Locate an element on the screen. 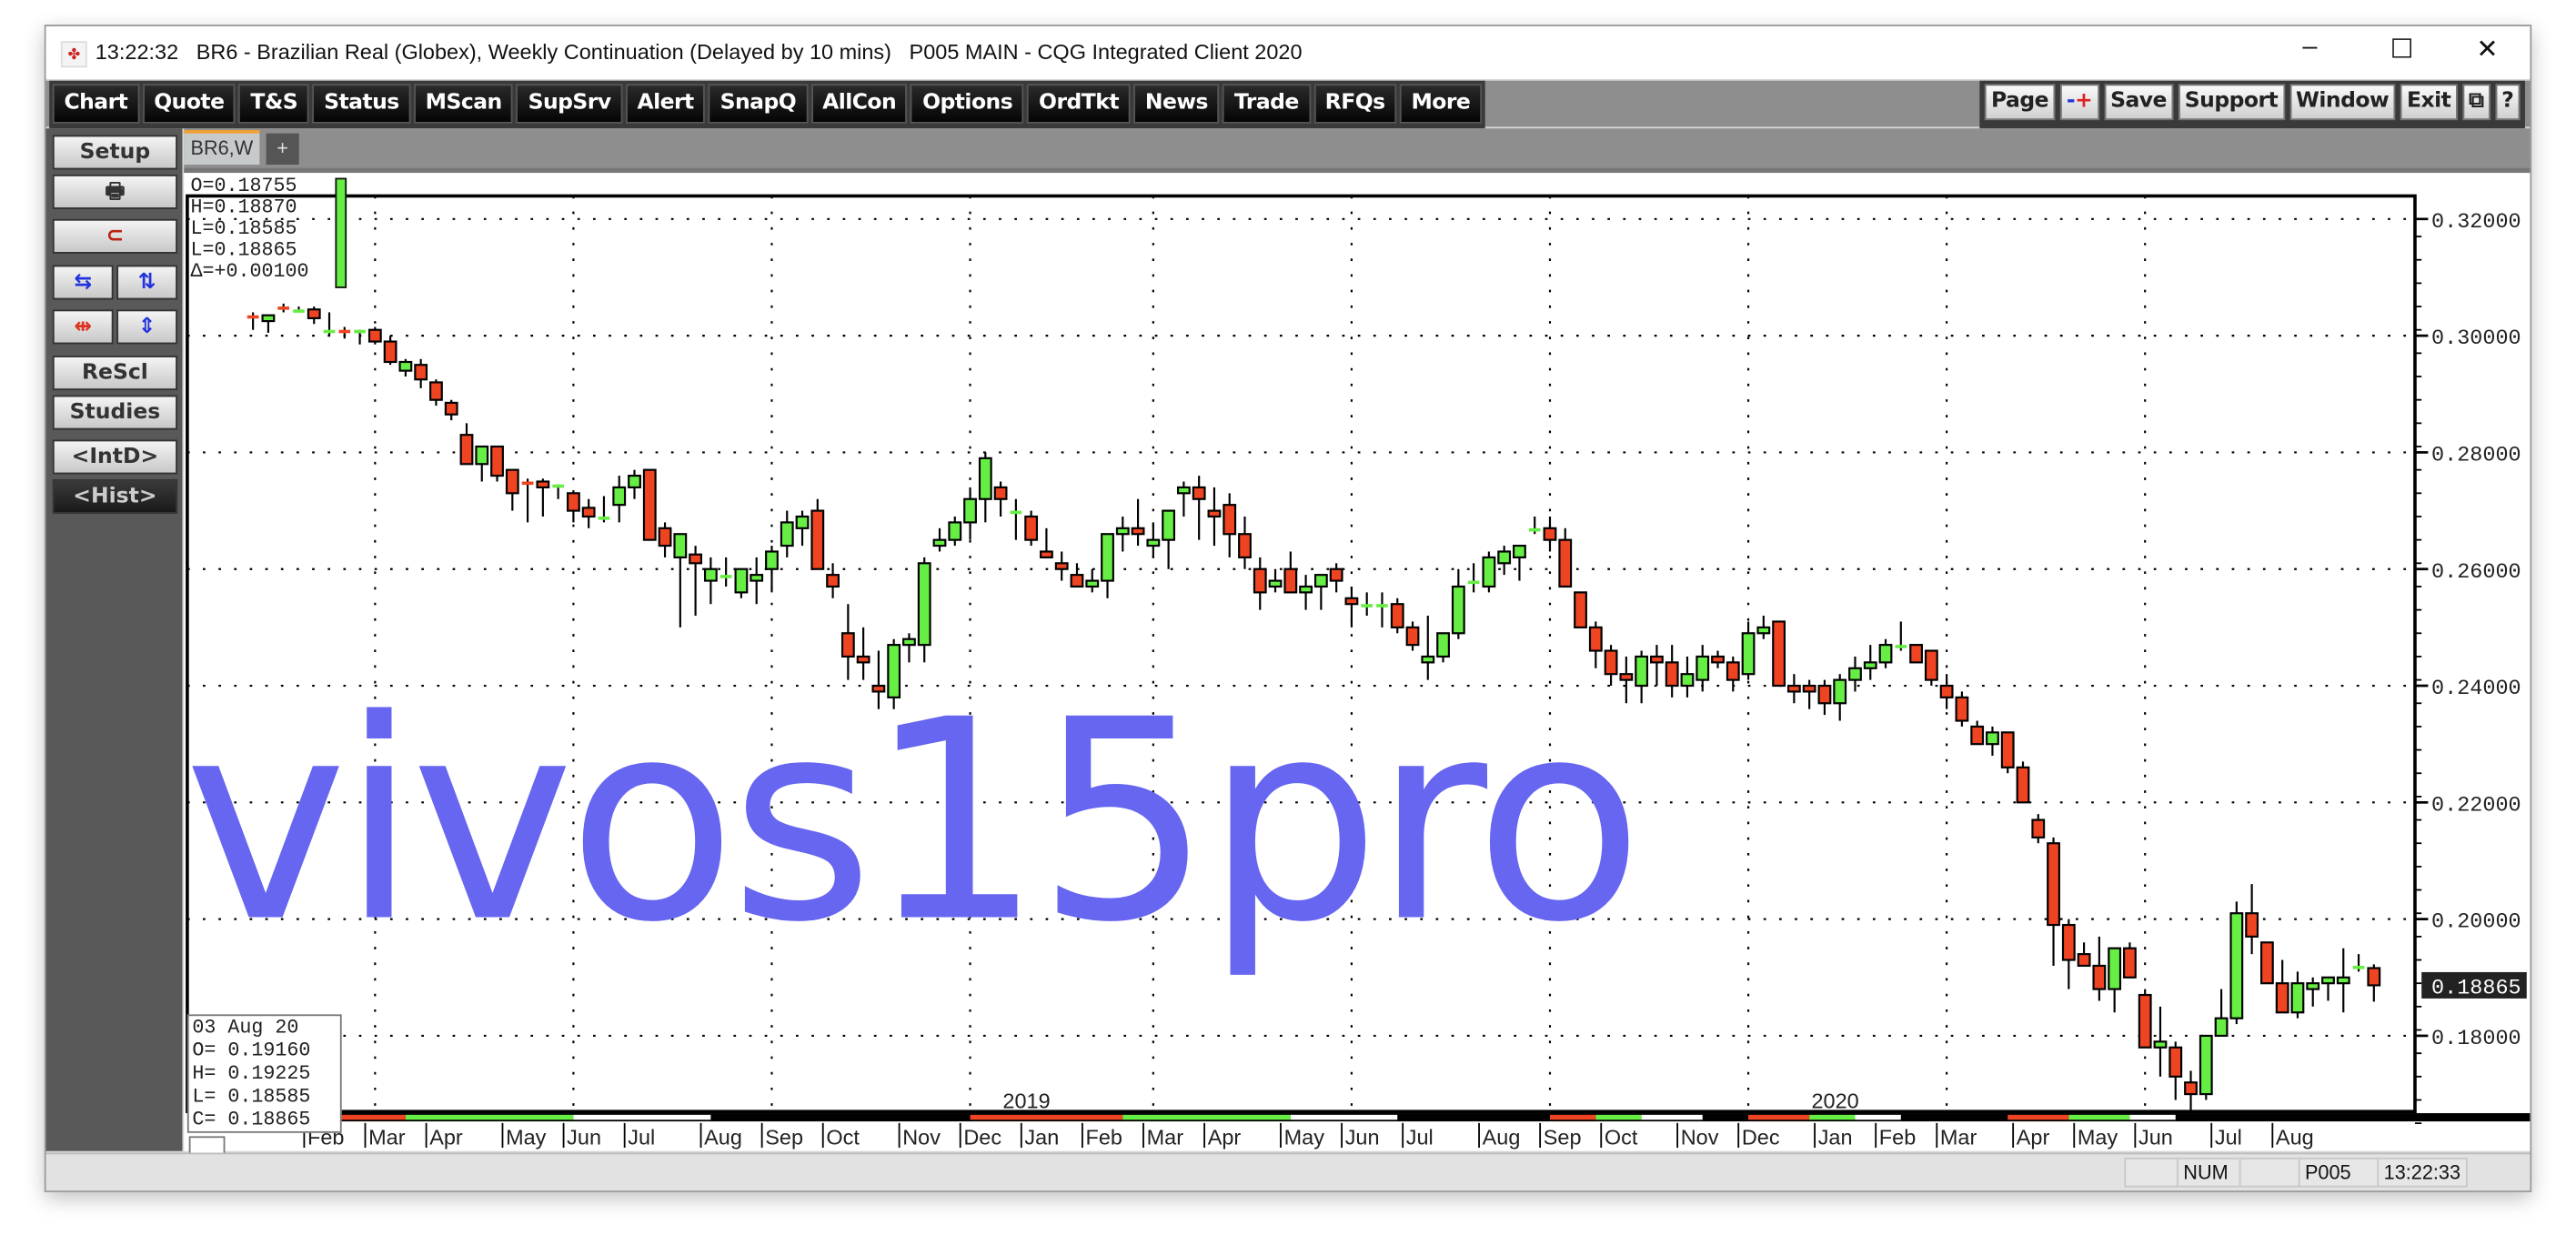 This screenshot has width=2576, height=1235. menu-allcon-button: AllCon is located at coordinates (859, 104).